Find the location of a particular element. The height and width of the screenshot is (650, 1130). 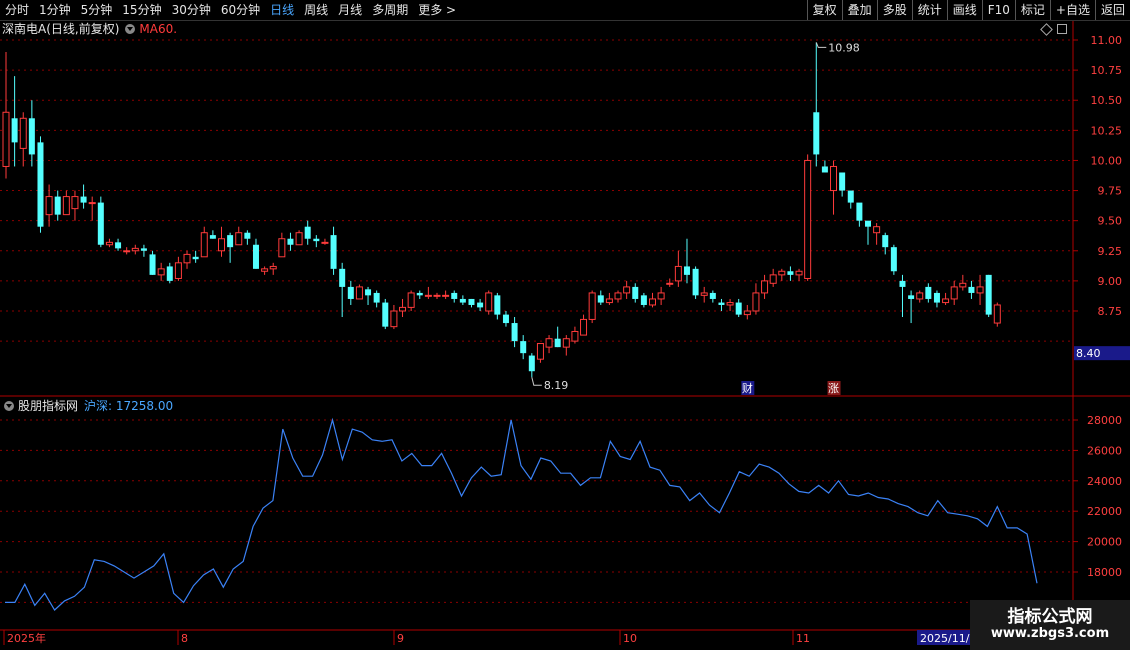

price-axis-label: 10.00 is located at coordinates (1107, 160).